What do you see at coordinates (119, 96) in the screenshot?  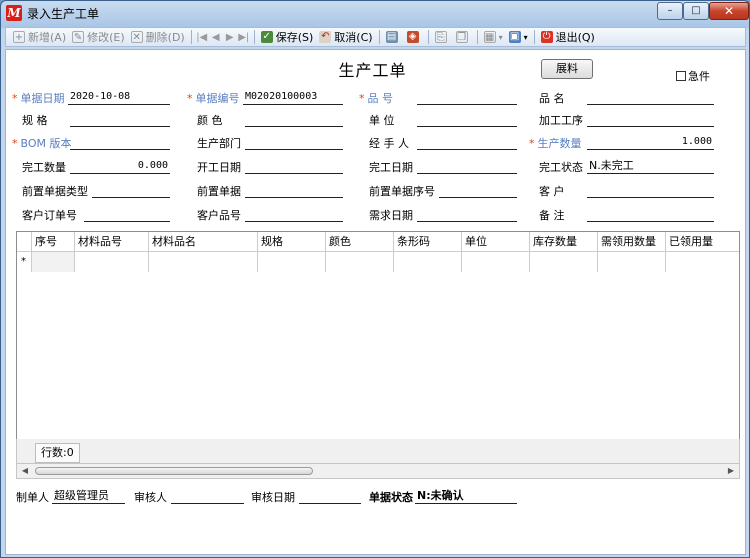 I see `doc-date-input: 2020-10-08` at bounding box center [119, 96].